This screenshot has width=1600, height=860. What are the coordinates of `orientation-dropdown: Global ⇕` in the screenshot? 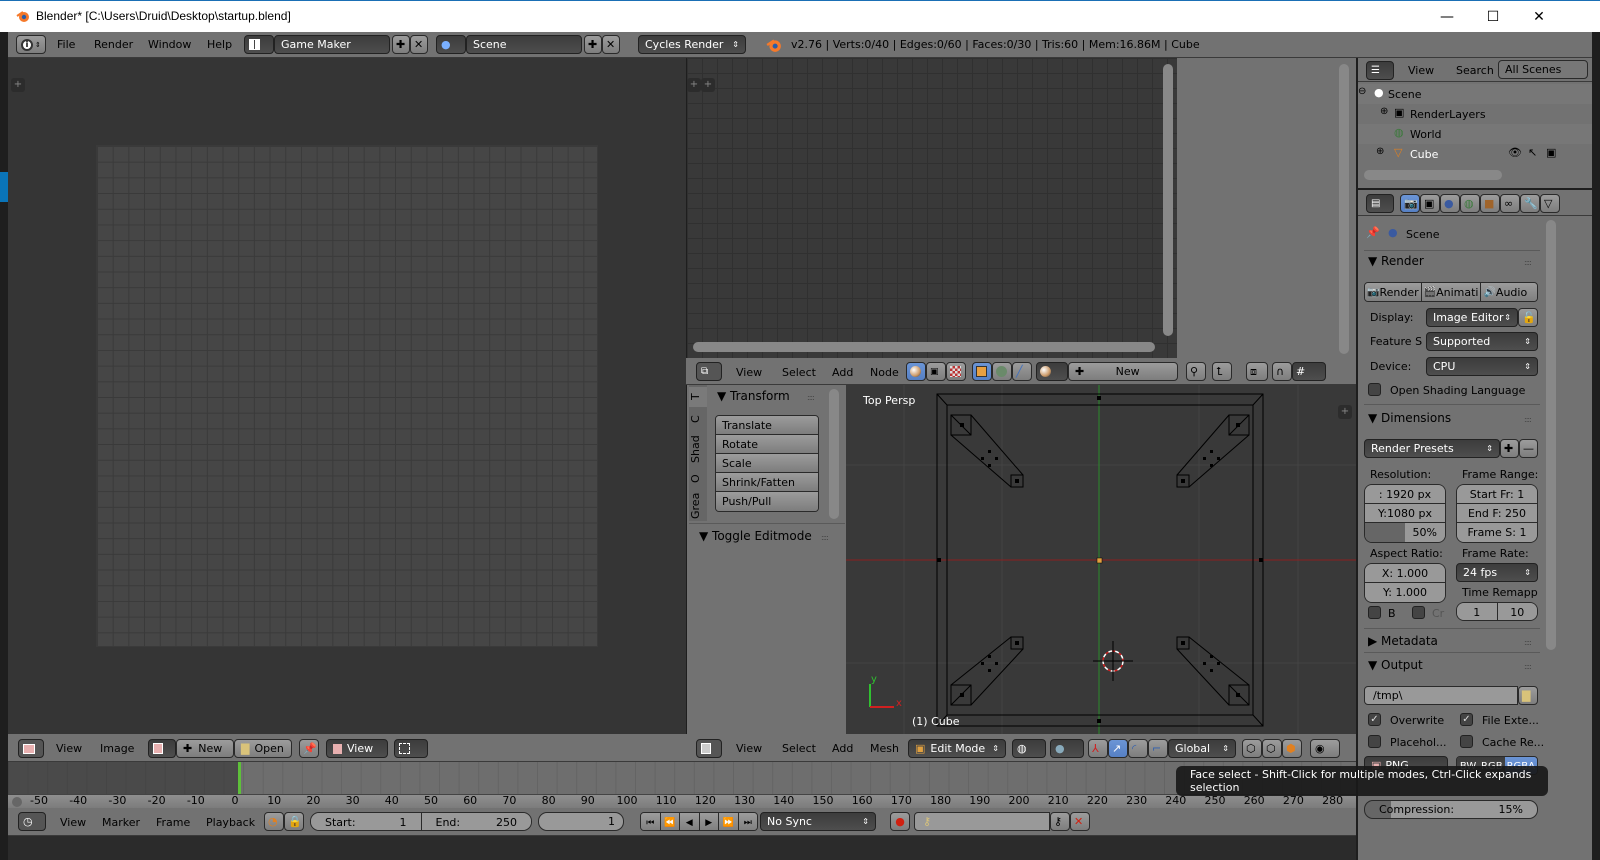 It's located at (1202, 748).